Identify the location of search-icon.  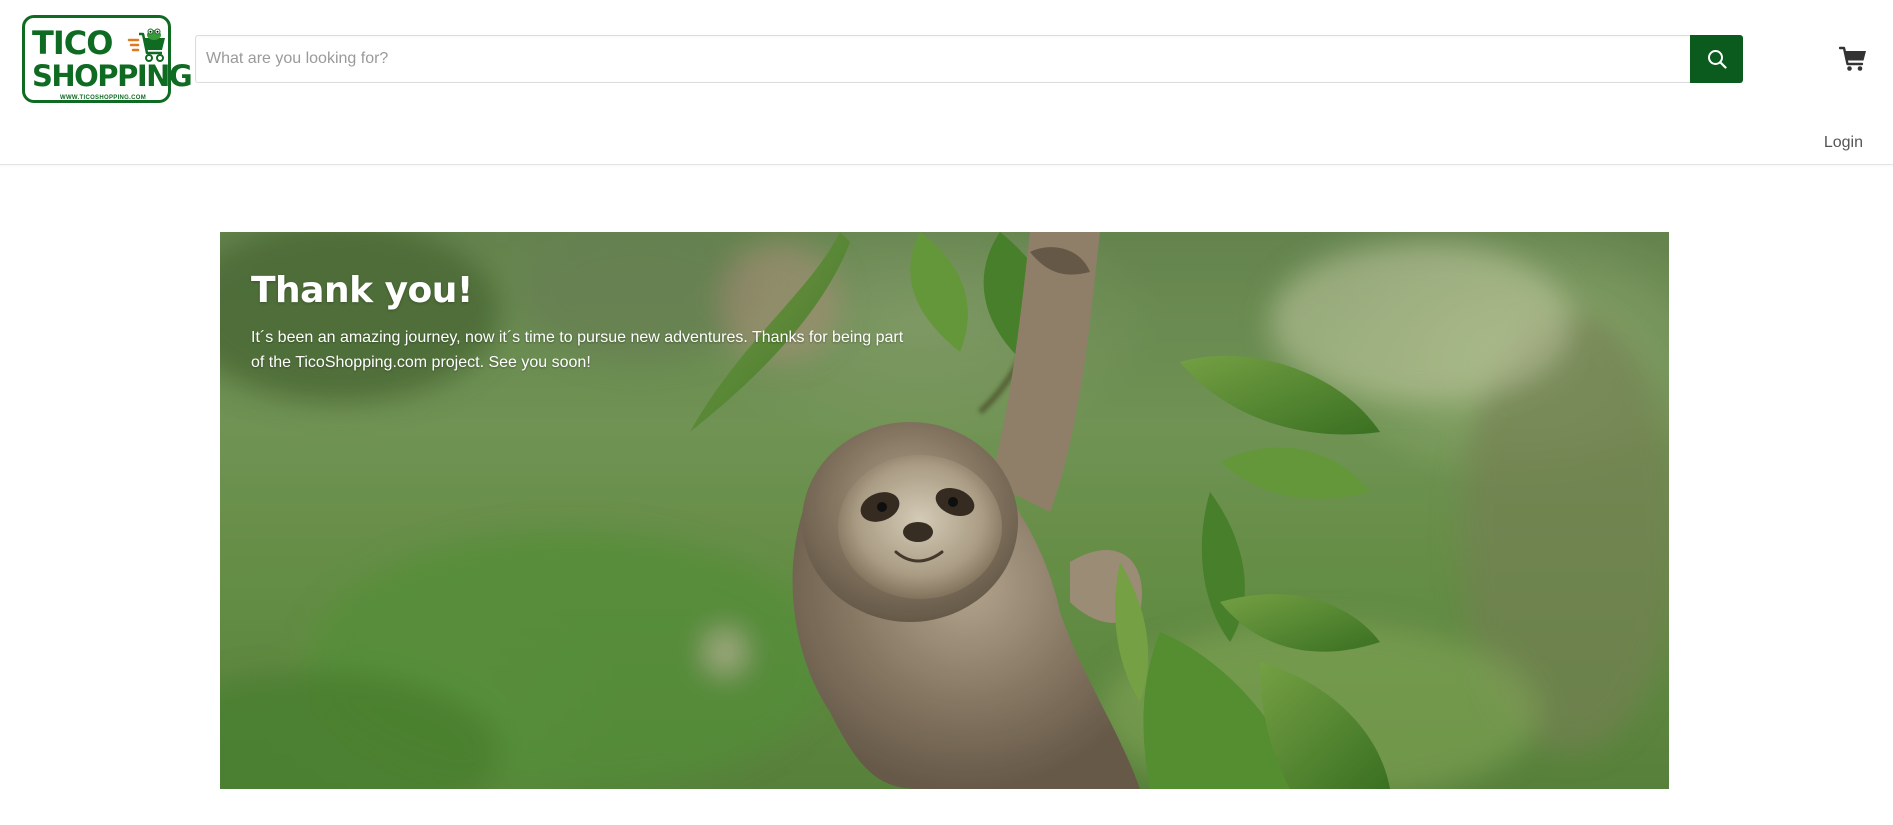
(1717, 59).